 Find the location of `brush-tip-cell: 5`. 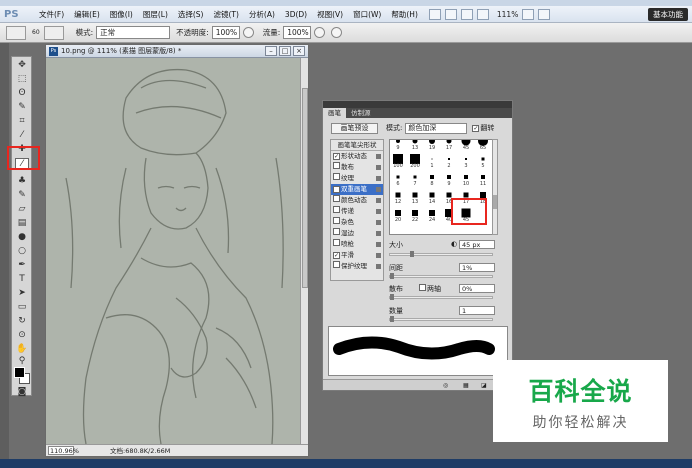

brush-tip-cell: 5 is located at coordinates (483, 161).